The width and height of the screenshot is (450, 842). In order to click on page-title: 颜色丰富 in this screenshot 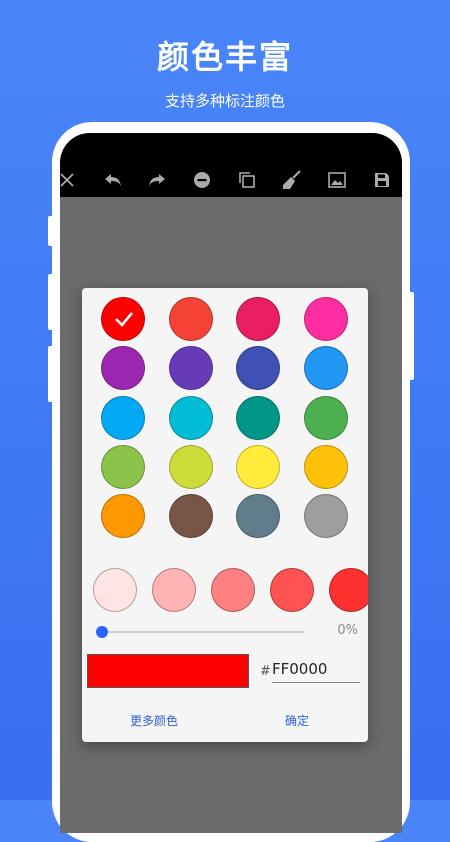, I will do `click(224, 57)`.